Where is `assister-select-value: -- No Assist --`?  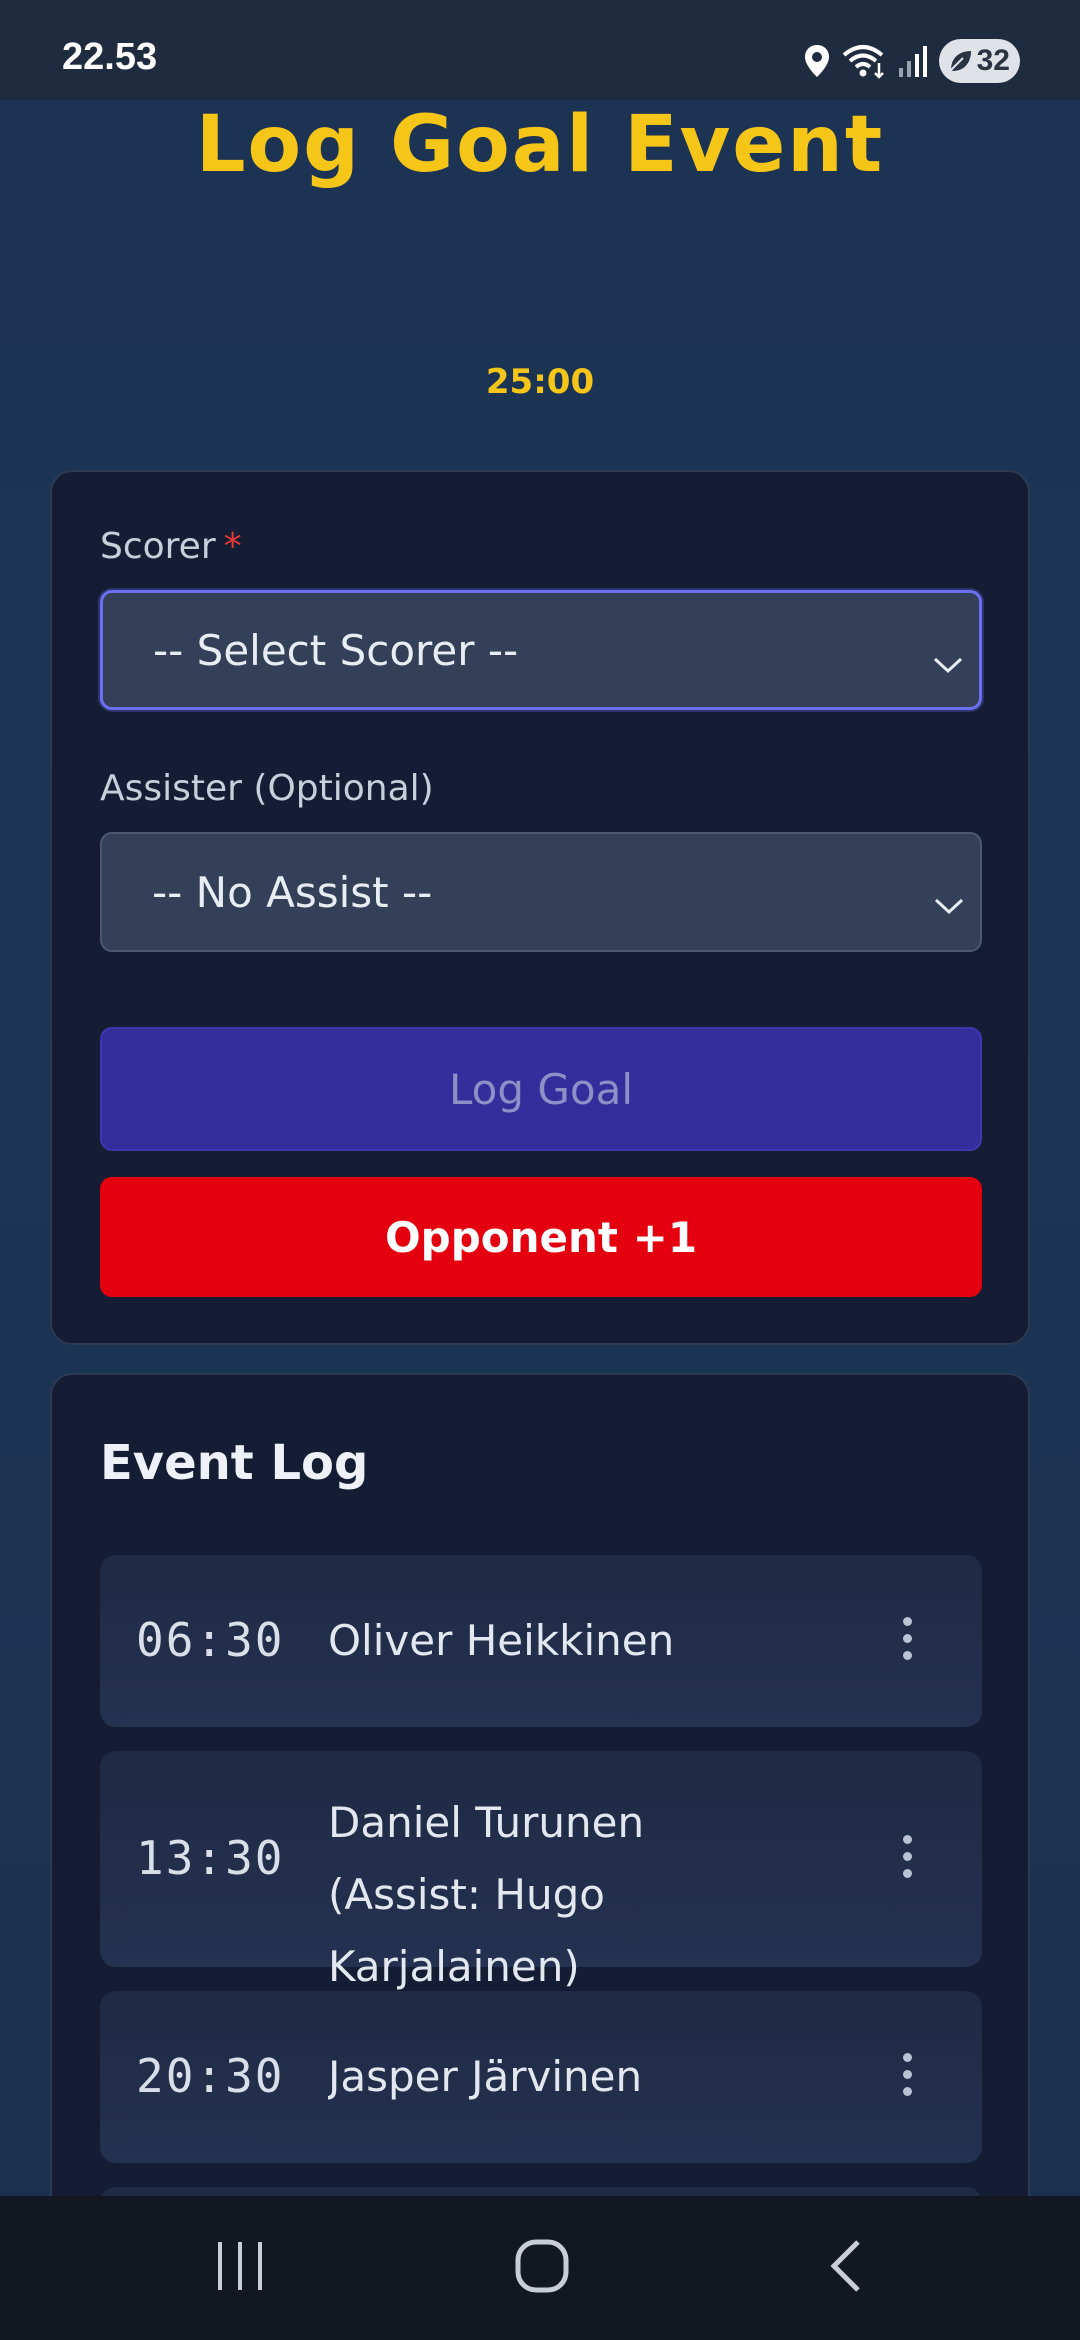
assister-select-value: -- No Assist -- is located at coordinates (292, 892).